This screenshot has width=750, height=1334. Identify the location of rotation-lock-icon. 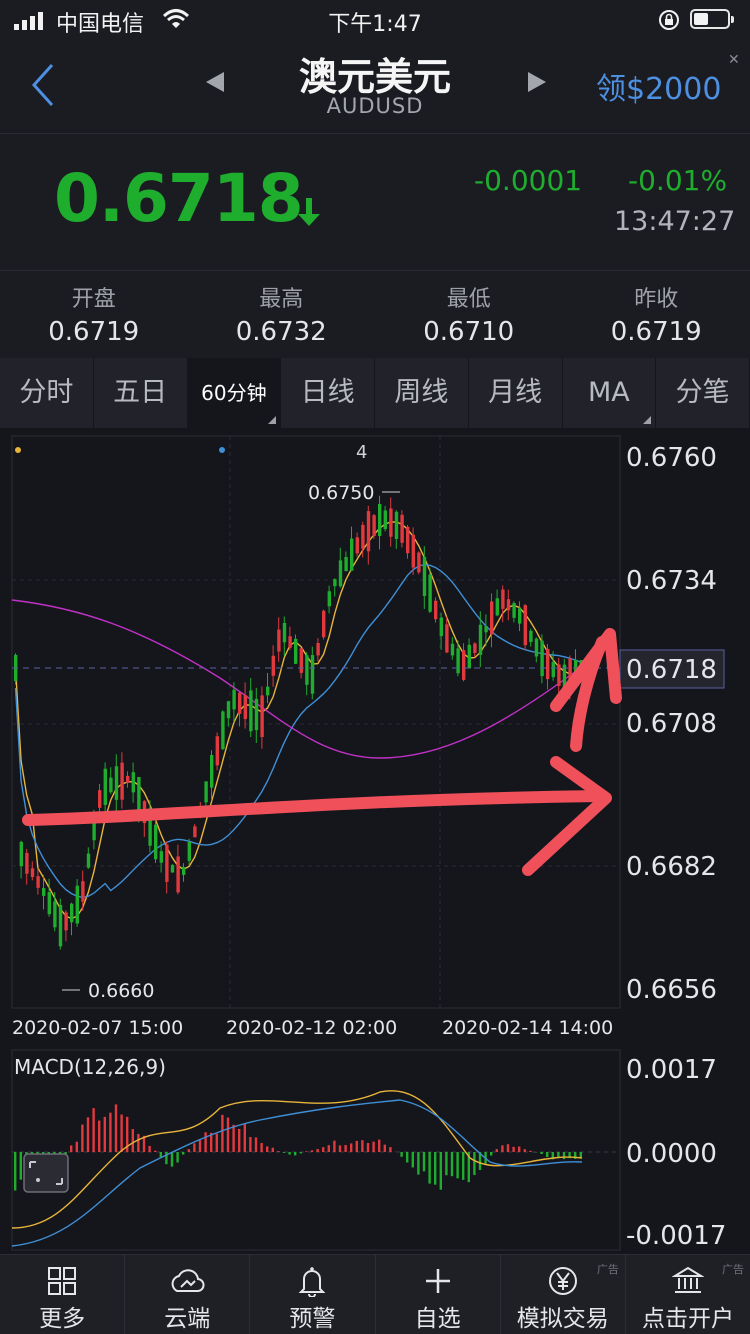
(669, 20).